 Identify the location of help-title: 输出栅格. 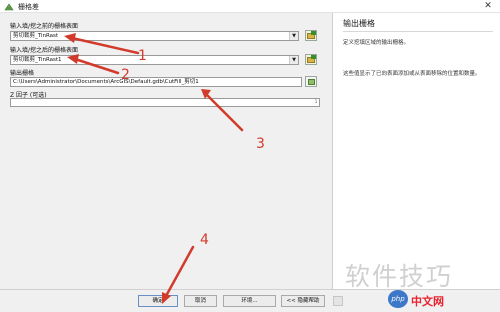
(359, 23).